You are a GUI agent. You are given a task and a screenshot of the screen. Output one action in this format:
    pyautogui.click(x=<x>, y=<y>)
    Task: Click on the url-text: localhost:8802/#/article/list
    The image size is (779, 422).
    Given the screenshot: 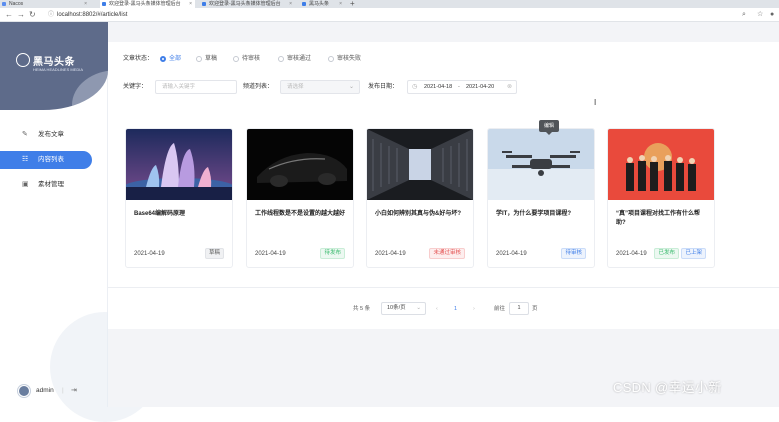 What is the action you would take?
    pyautogui.click(x=92, y=15)
    